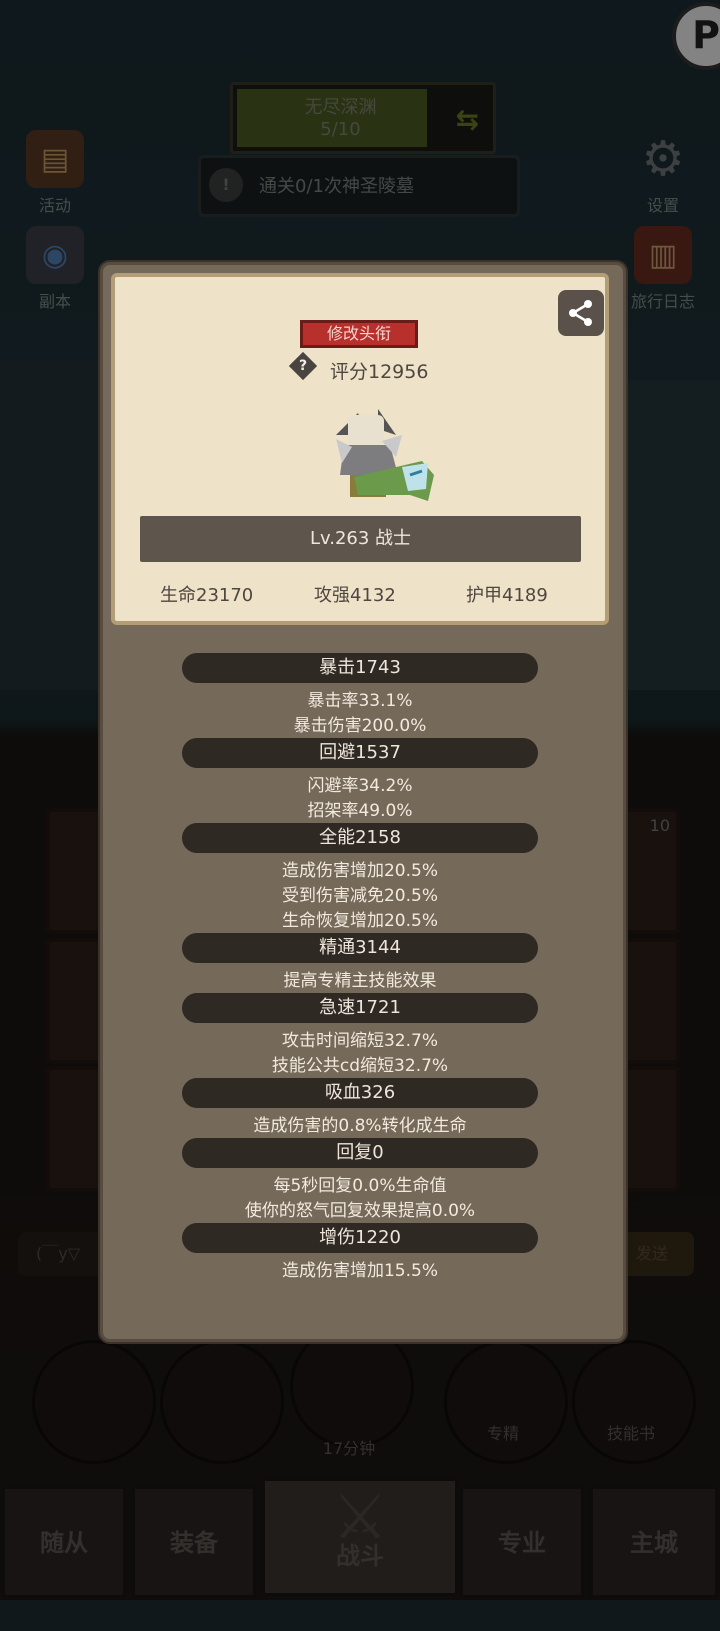 The width and height of the screenshot is (720, 1631). What do you see at coordinates (360, 1066) in the screenshot?
I see `cooldown-reduction: 技能公共cd缩短32.7%` at bounding box center [360, 1066].